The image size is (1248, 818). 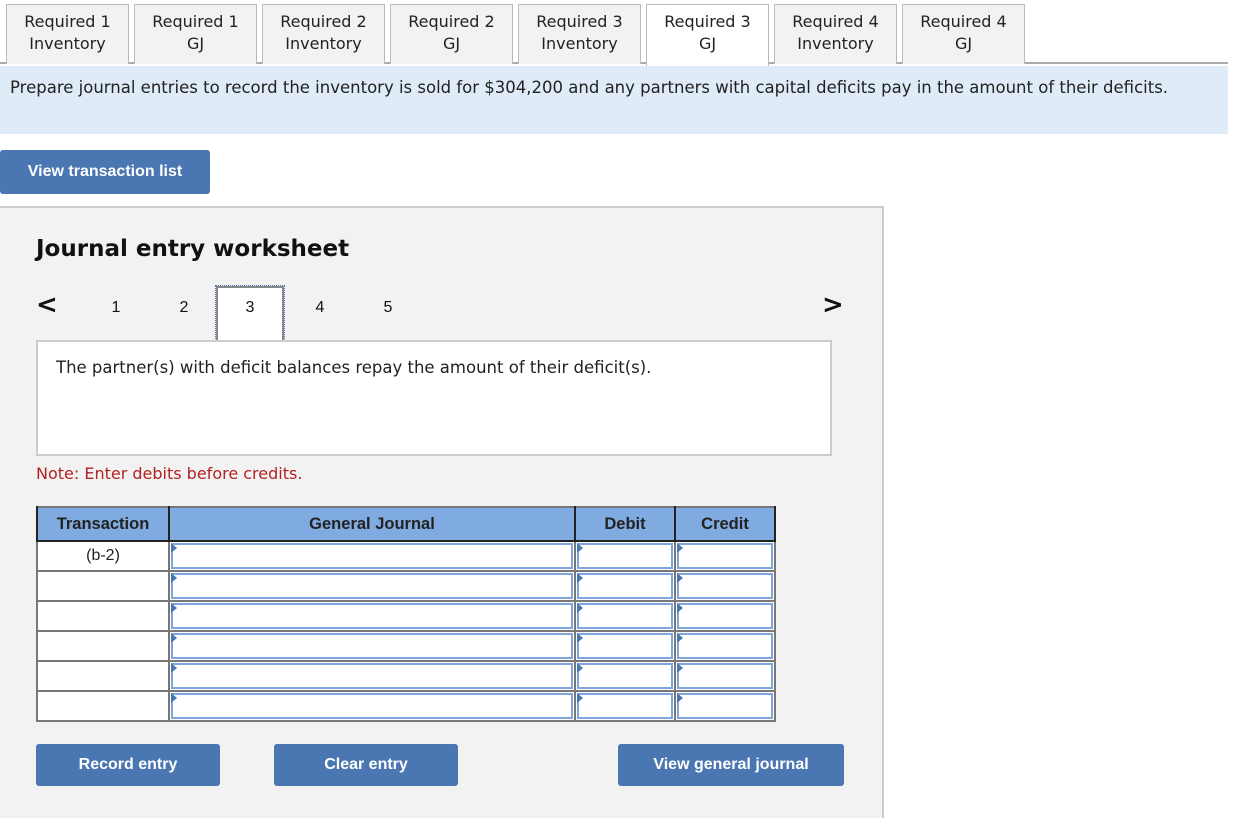 I want to click on tab-required-2-inventory: Required 2 Inventory, so click(x=323, y=34).